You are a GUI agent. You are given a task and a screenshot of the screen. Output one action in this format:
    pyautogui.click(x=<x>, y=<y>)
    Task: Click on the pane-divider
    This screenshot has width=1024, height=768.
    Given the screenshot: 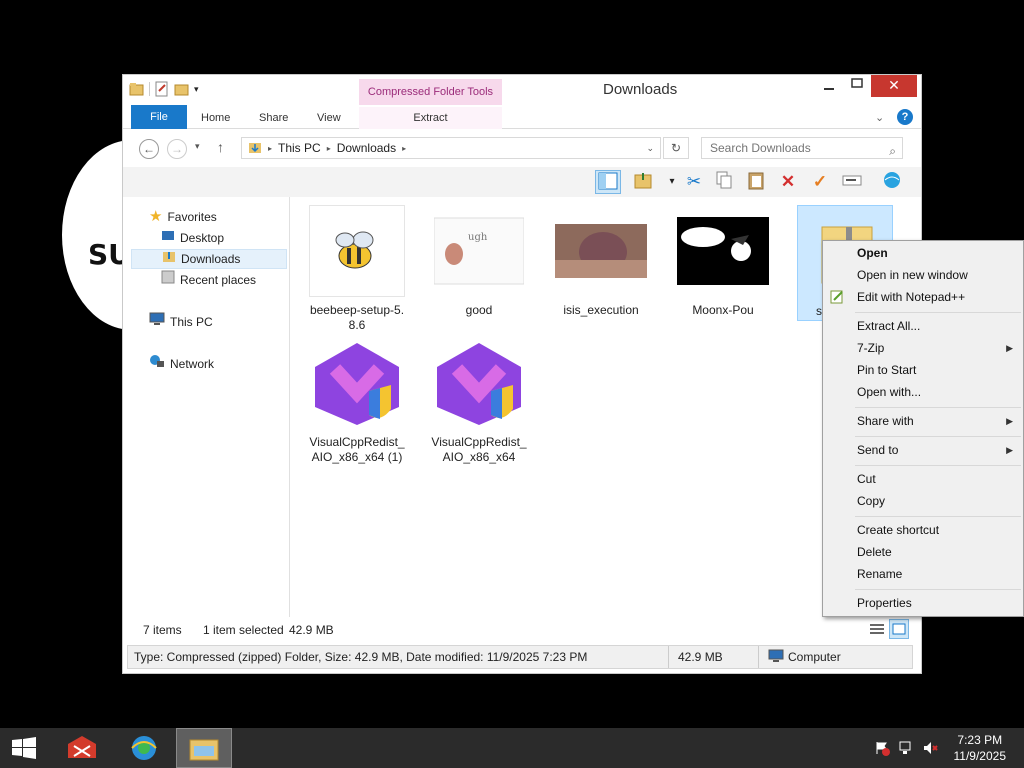 What is the action you would take?
    pyautogui.click(x=289, y=407)
    